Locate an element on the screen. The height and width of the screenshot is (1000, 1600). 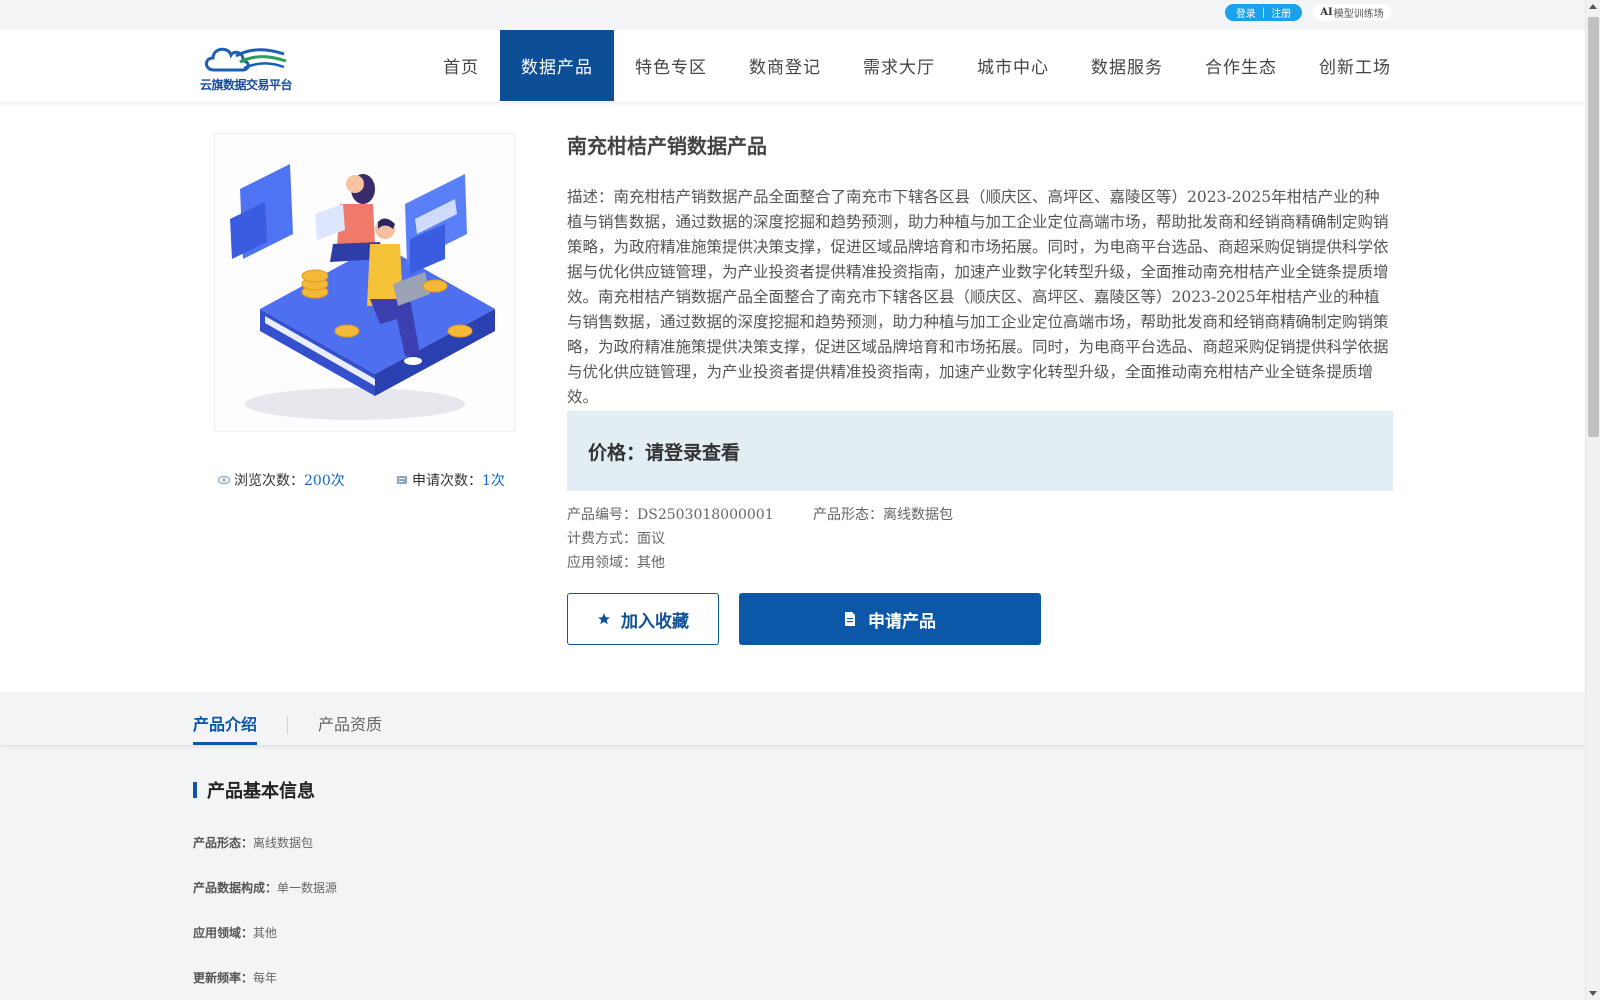
info-value: 离线数据包 is located at coordinates (283, 843).